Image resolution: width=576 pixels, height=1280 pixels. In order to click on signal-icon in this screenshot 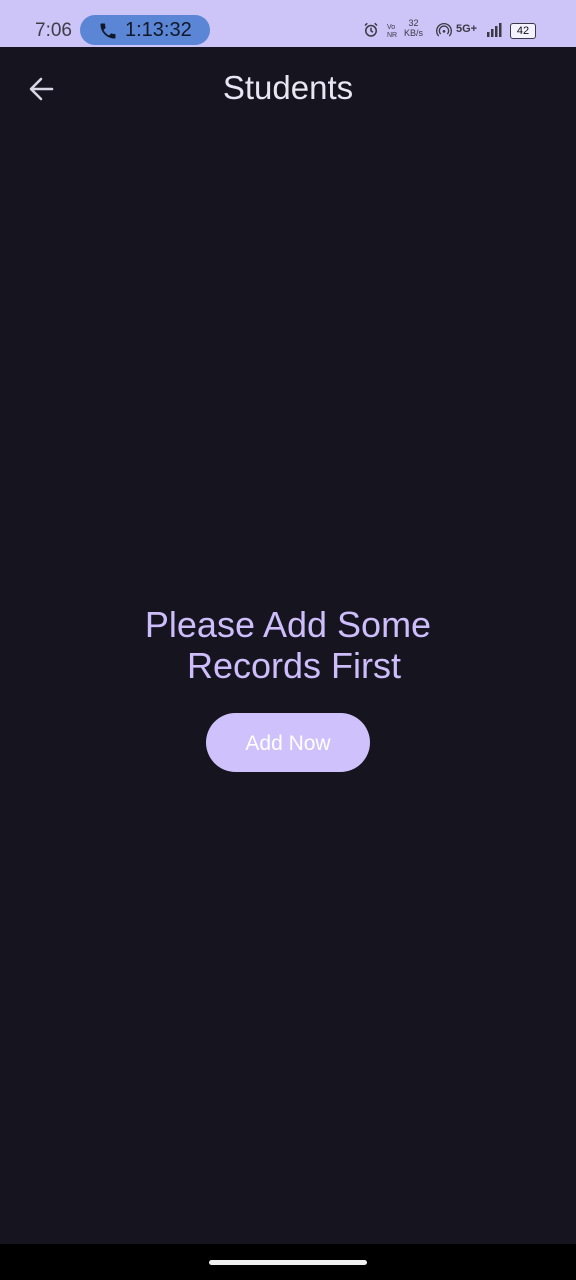, I will do `click(494, 30)`.